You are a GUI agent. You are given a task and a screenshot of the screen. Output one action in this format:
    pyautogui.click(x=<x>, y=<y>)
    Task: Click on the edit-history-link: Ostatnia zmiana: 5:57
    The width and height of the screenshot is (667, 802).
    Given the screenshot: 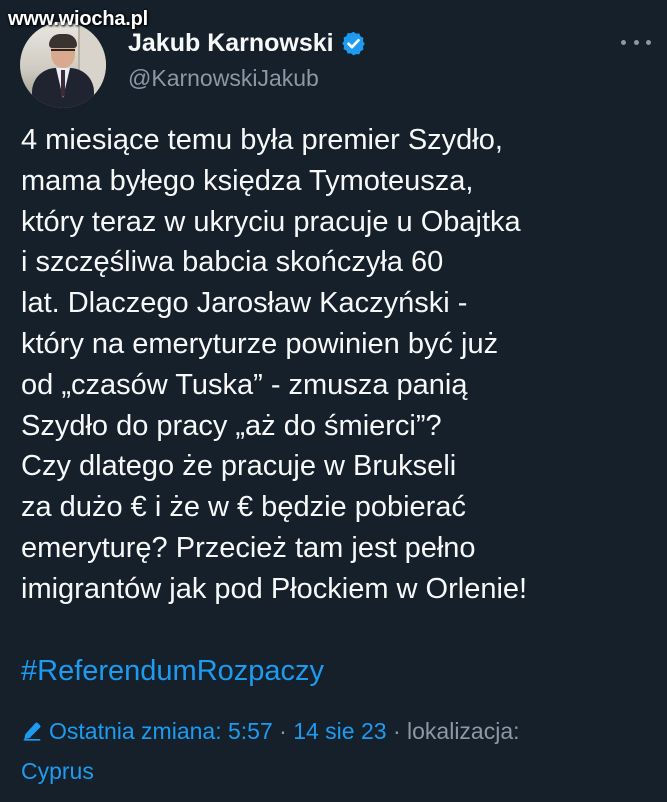 What is the action you would take?
    pyautogui.click(x=147, y=731)
    